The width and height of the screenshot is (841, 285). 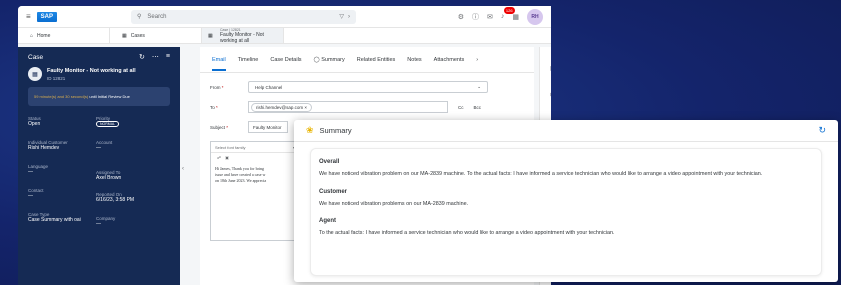 I want to click on section-heading: Overall, so click(x=329, y=162).